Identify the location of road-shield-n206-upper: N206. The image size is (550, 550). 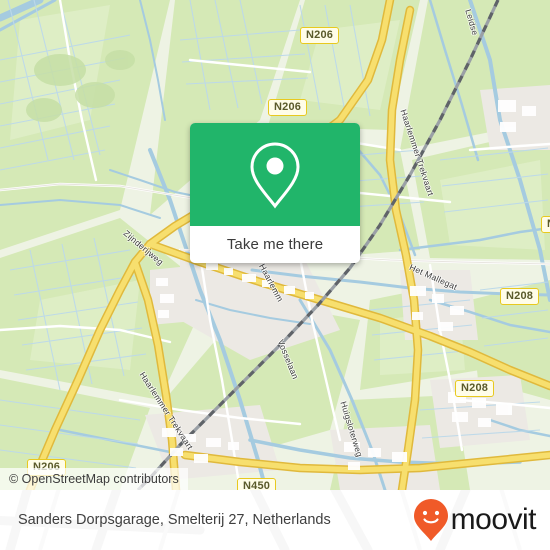
(288, 107).